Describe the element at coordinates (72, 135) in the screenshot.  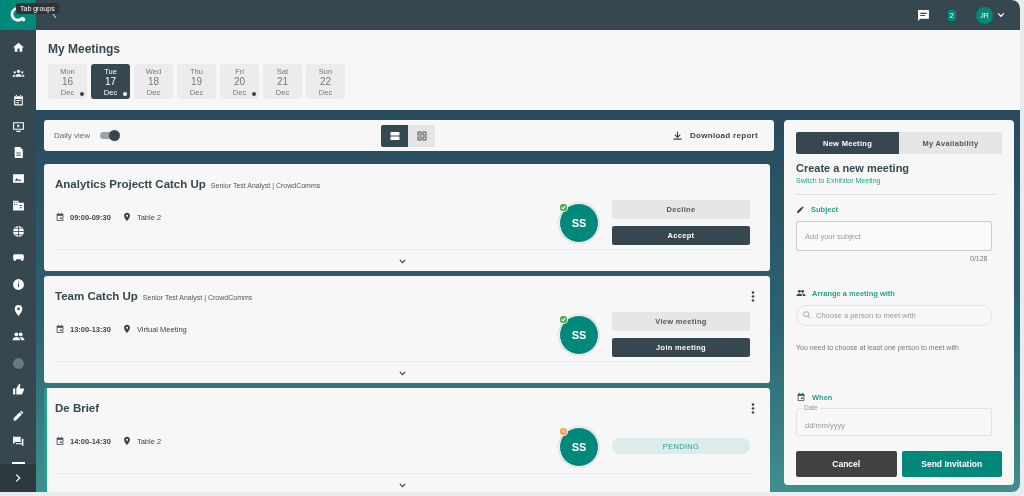
I see `daily-view-label: Daily view` at that location.